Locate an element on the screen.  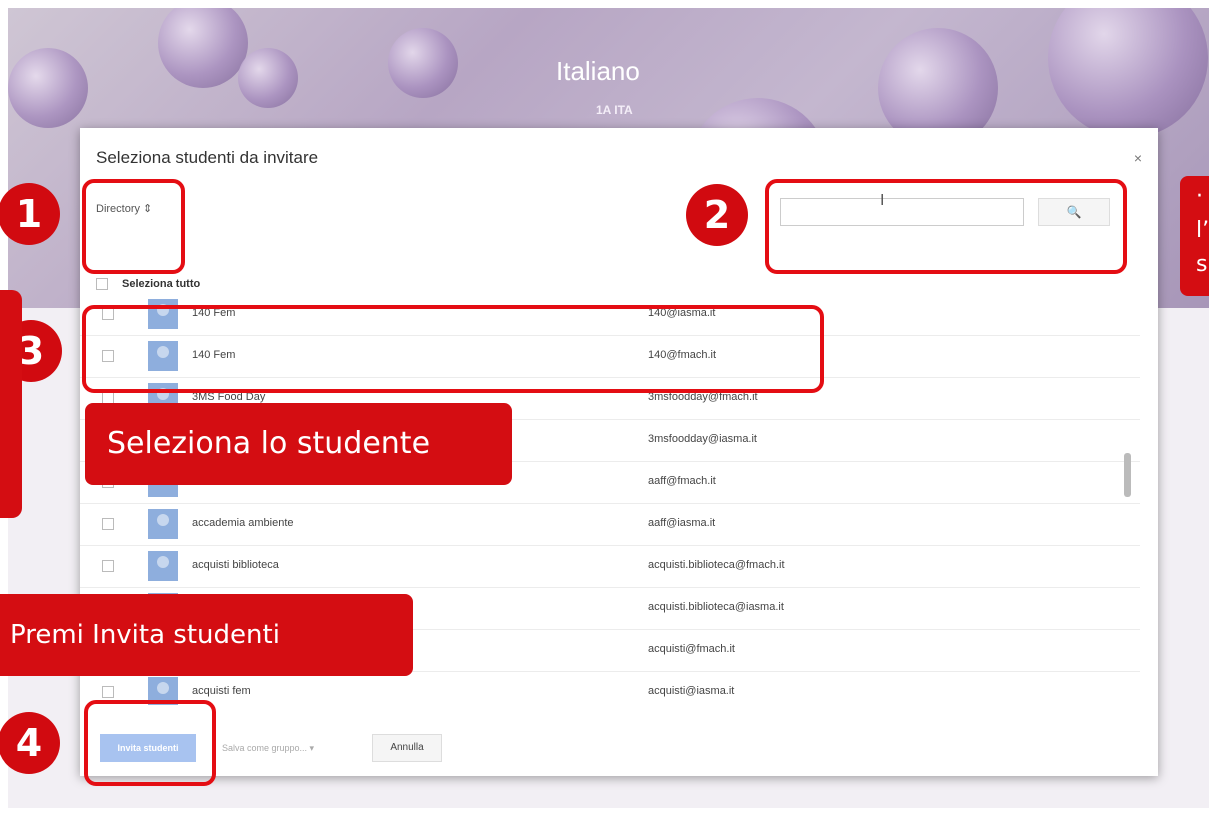
save-group-button: Salva come gruppo... ▾ is located at coordinates (268, 748).